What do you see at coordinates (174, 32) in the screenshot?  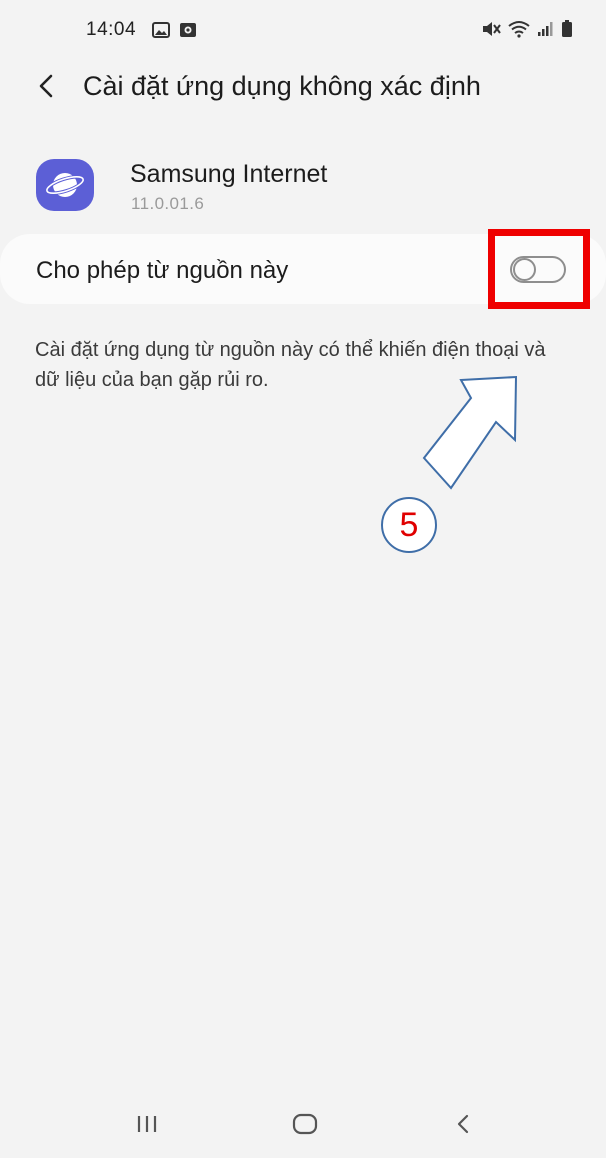 I see `status-left-icons` at bounding box center [174, 32].